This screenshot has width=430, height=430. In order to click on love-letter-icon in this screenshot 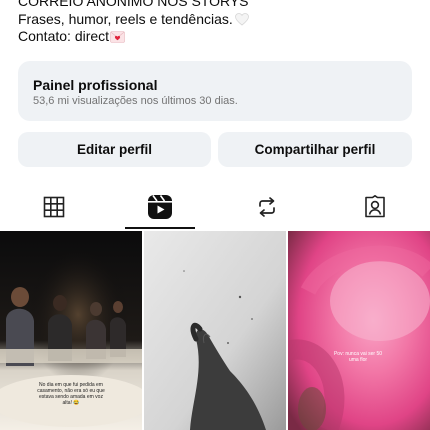, I will do `click(117, 37)`.